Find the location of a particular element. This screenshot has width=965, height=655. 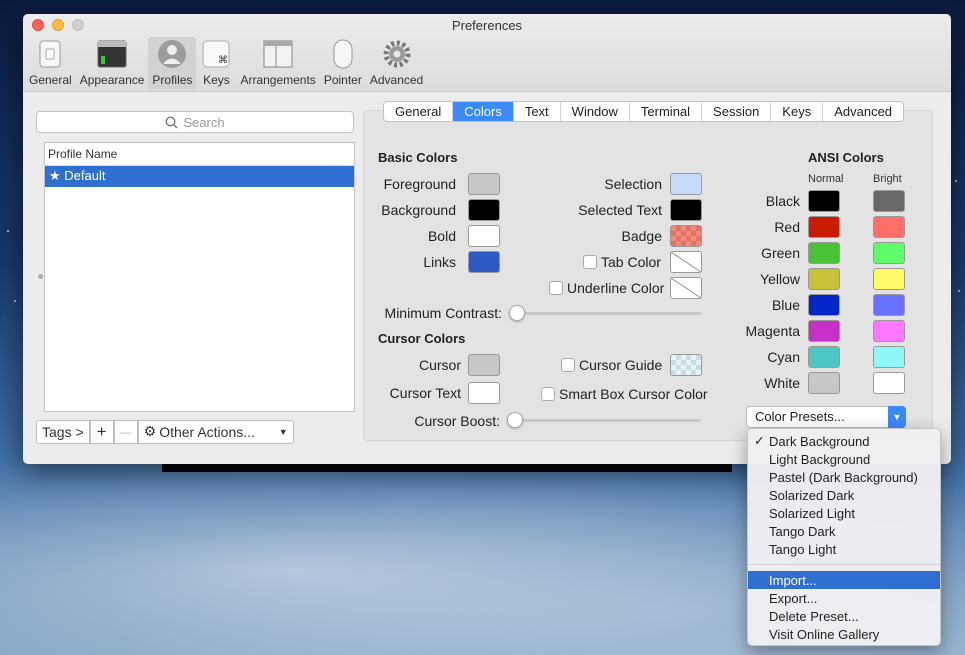

search-input: Search is located at coordinates (195, 122).